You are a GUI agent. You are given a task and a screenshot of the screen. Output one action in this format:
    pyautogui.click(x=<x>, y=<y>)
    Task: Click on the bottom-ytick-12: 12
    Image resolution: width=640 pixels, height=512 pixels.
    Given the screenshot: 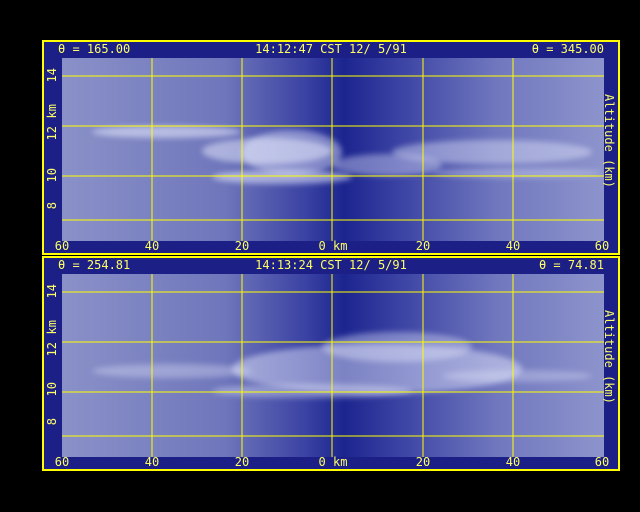 What is the action you would take?
    pyautogui.click(x=52, y=349)
    